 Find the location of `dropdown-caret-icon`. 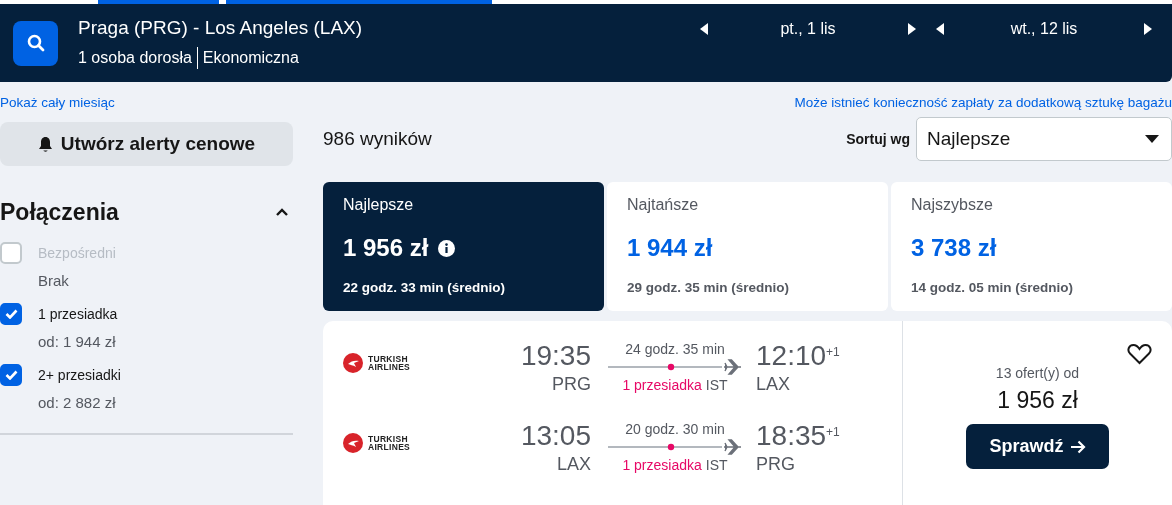

dropdown-caret-icon is located at coordinates (1152, 139).